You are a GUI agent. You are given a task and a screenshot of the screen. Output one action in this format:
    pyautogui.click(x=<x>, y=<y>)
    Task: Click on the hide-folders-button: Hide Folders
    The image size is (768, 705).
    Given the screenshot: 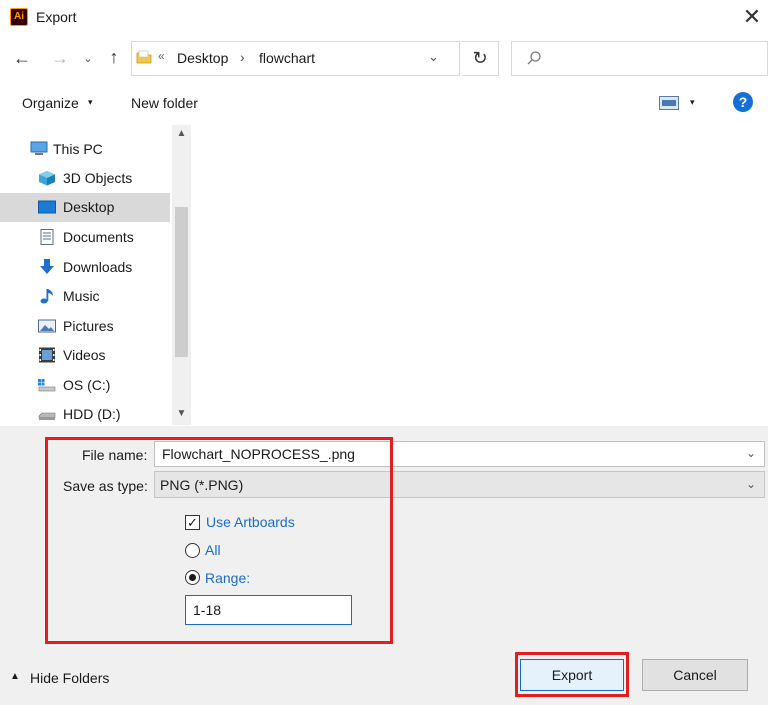 What is the action you would take?
    pyautogui.click(x=69, y=678)
    